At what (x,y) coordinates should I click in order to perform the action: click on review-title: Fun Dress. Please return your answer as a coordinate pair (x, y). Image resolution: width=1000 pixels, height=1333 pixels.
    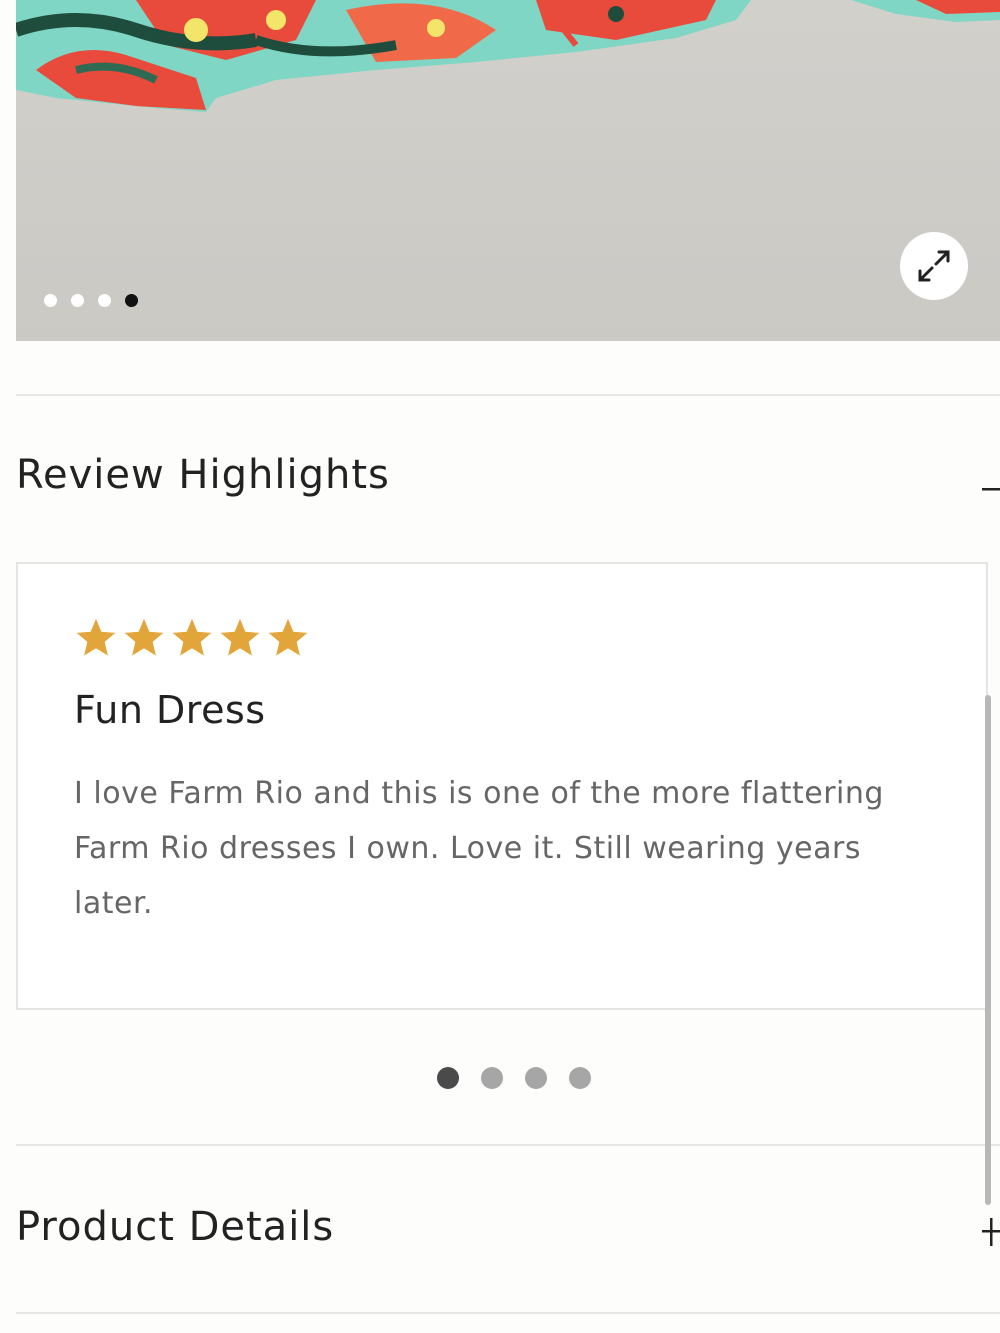
    Looking at the image, I should click on (170, 710).